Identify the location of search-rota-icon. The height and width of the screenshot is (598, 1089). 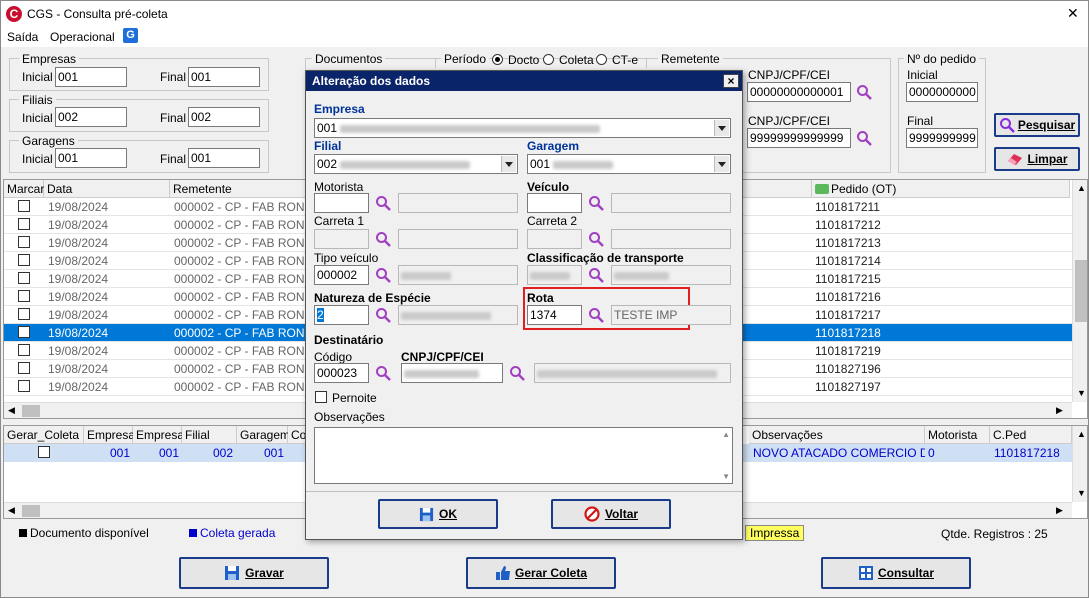
(596, 315).